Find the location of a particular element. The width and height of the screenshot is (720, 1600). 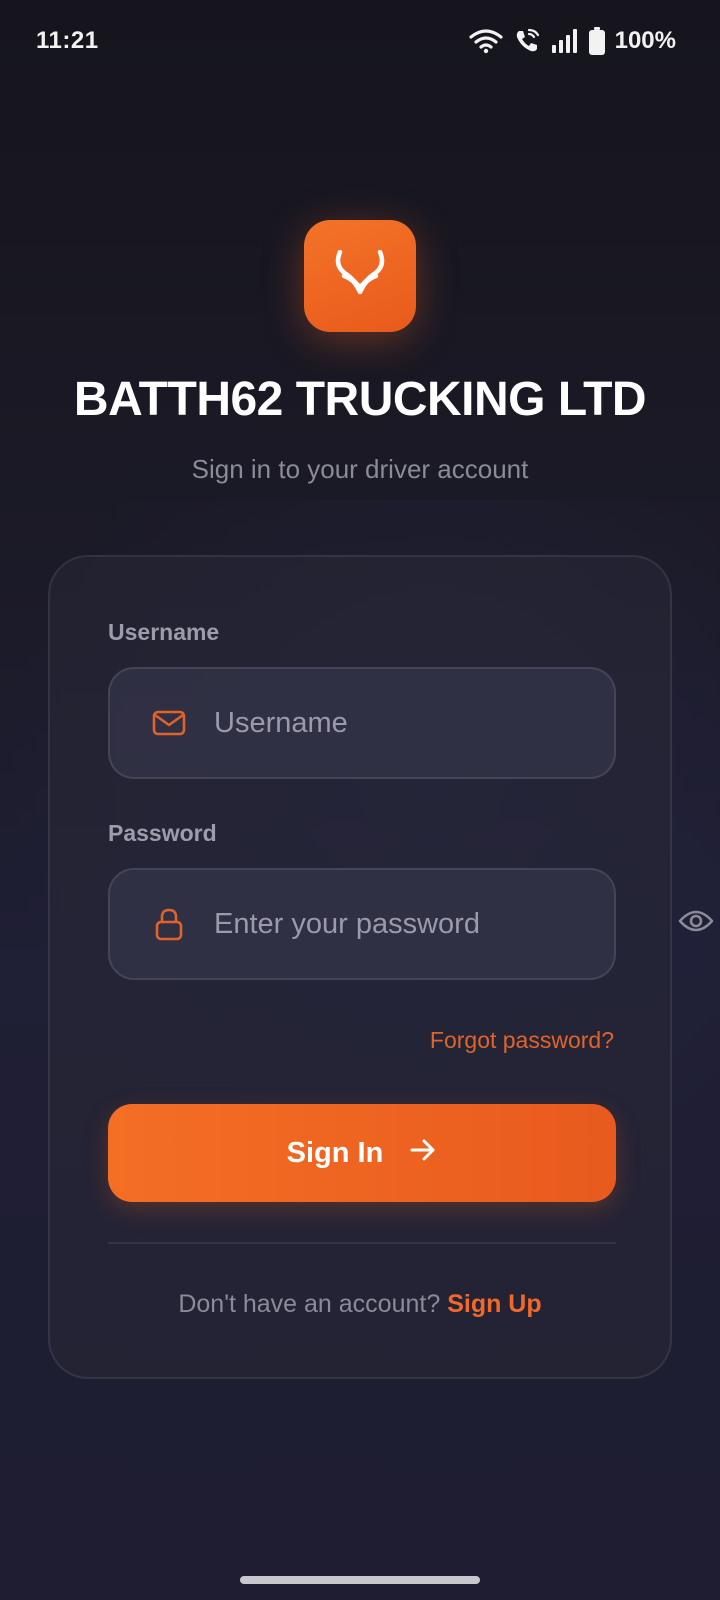

divider is located at coordinates (362, 1243).